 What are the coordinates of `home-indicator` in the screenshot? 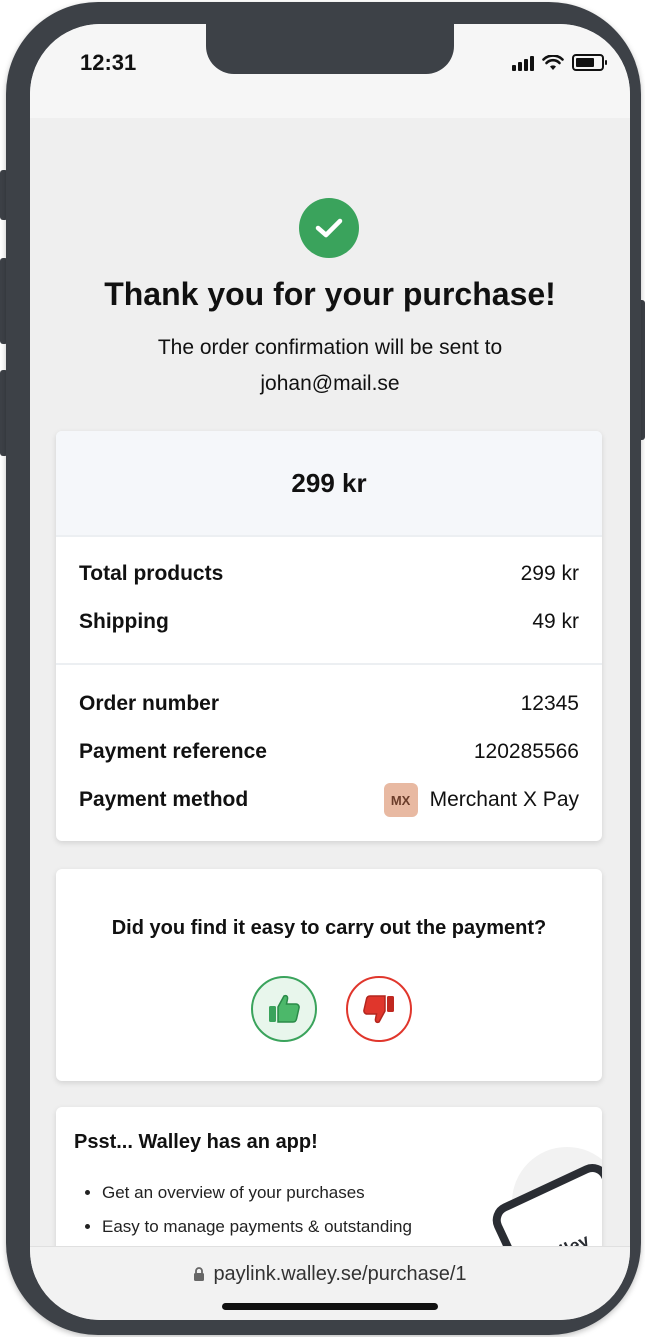 It's located at (330, 1306).